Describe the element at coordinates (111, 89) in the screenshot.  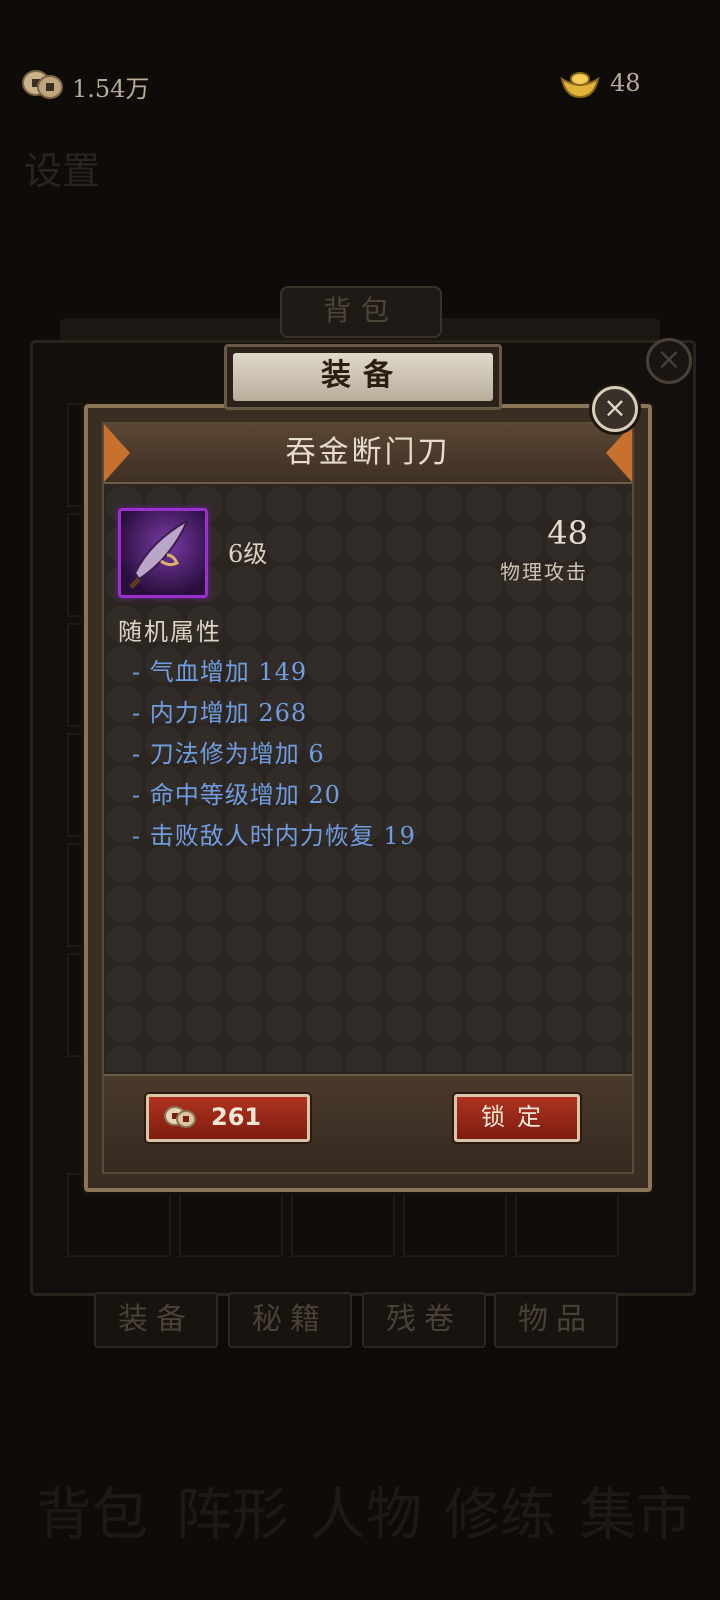
I see `coin-amount: 1.54万` at that location.